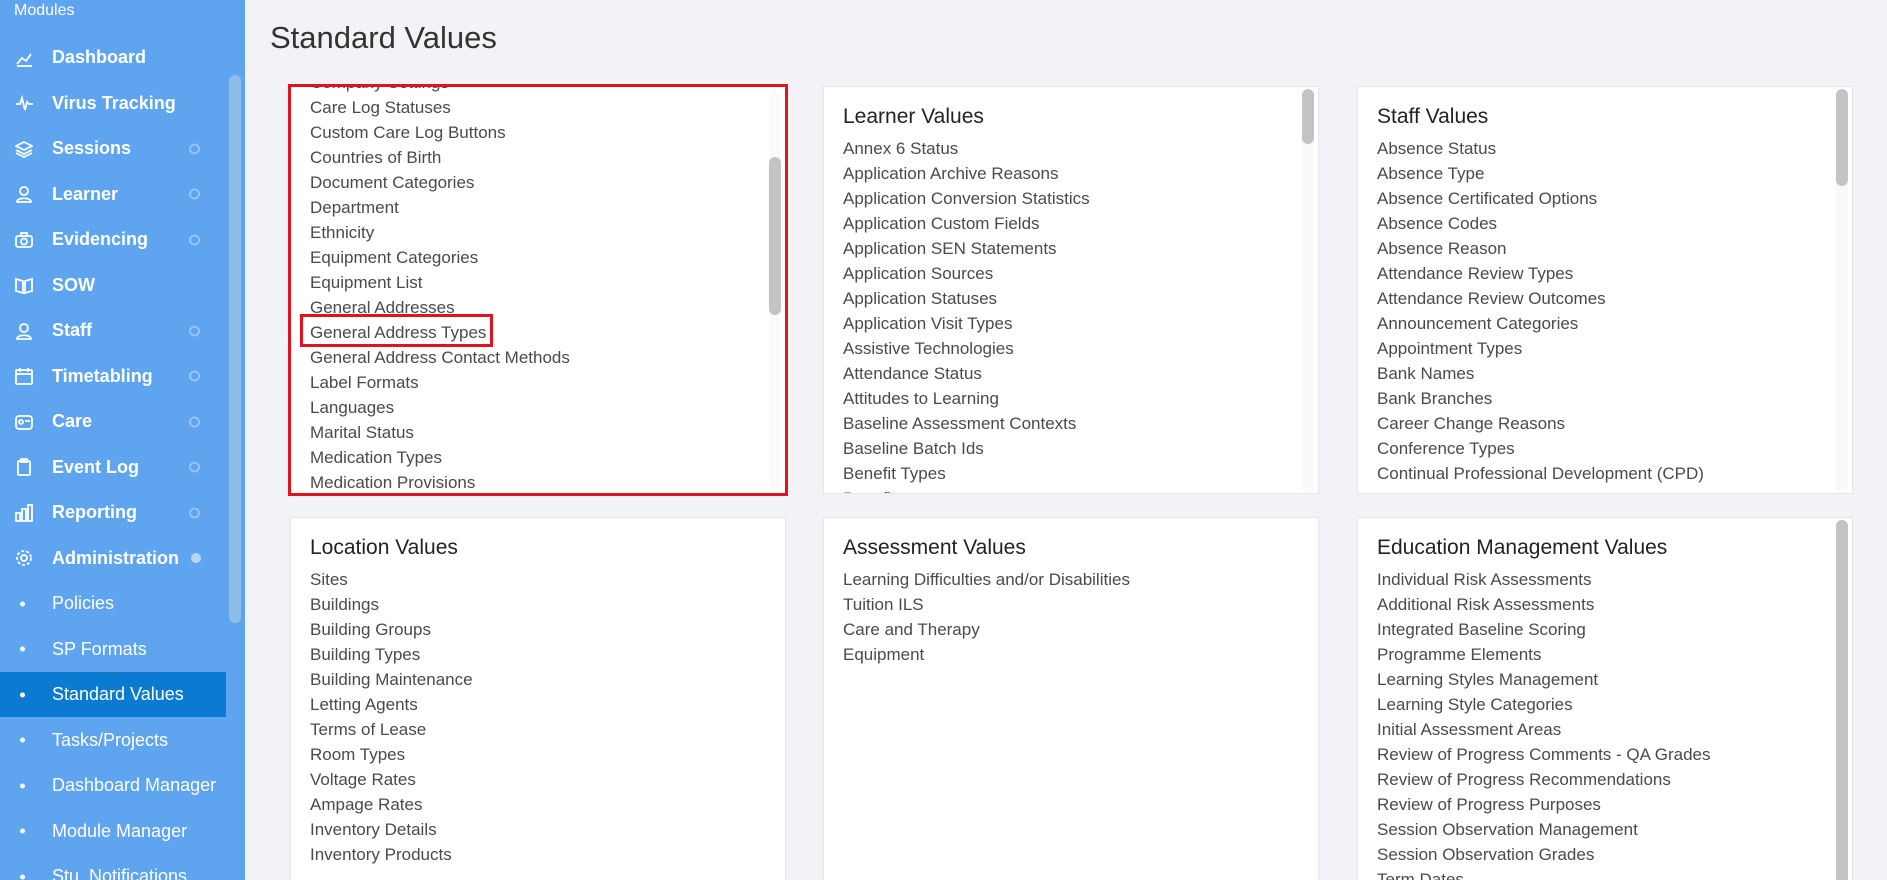 The height and width of the screenshot is (880, 1887). I want to click on list-item: Application Statuses, so click(966, 298).